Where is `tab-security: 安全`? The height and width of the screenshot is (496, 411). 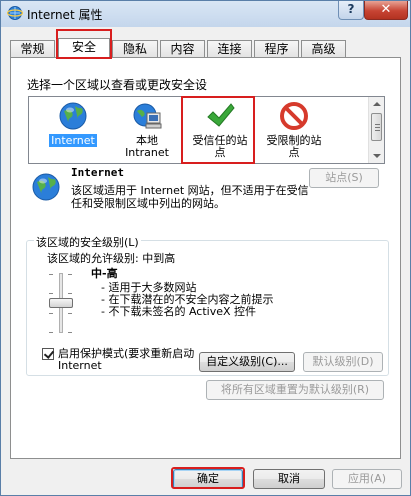
tab-security: 安全 is located at coordinates (84, 48).